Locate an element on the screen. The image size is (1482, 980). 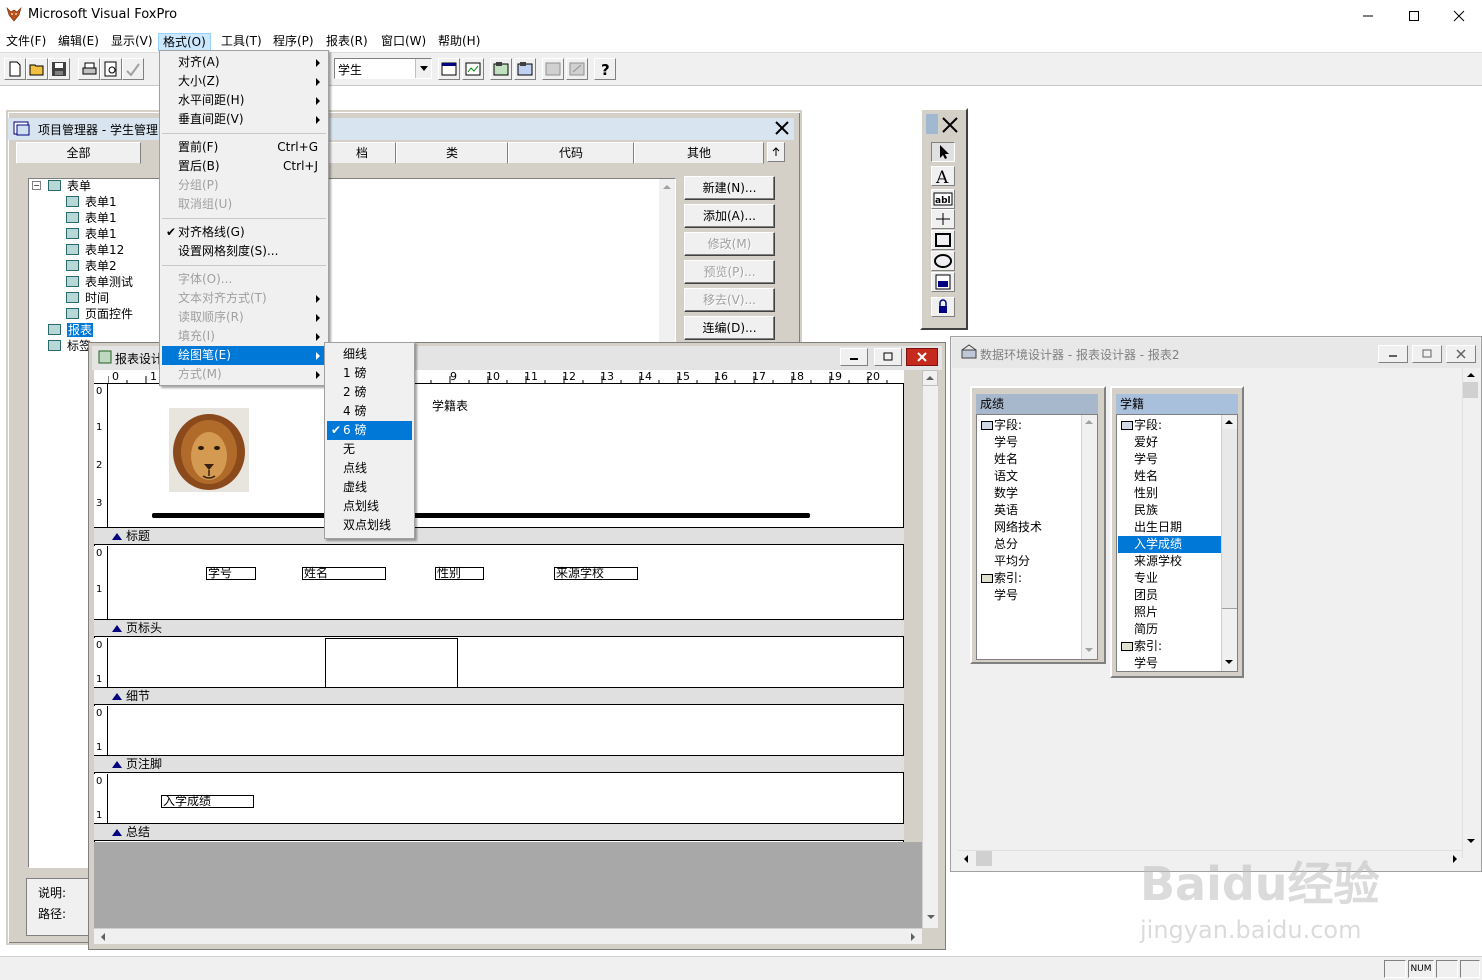
menu-text-alignment: 文本对齐方式(T) is located at coordinates (244, 298).